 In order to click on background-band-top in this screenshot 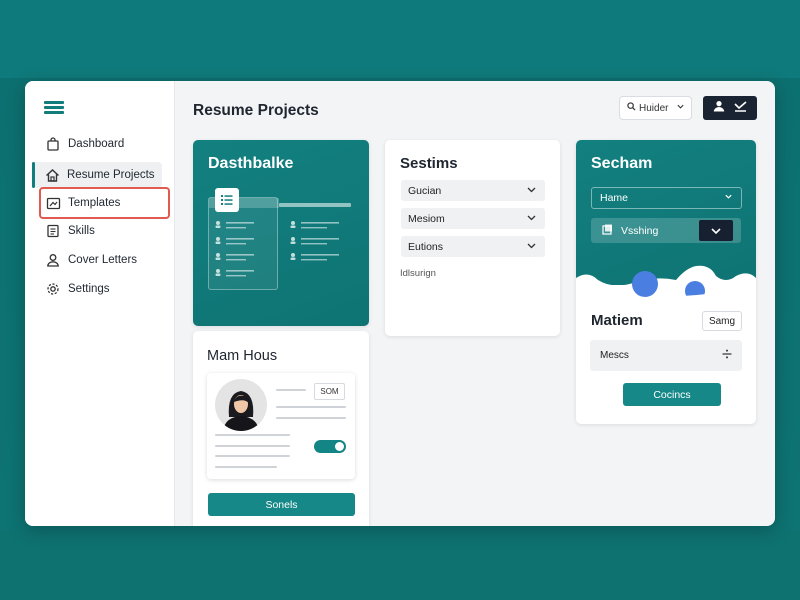, I will do `click(400, 39)`.